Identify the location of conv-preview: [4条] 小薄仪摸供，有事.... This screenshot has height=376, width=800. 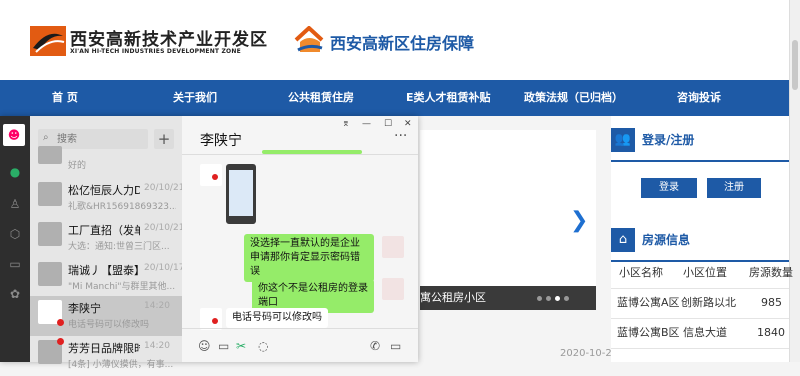
(121, 365).